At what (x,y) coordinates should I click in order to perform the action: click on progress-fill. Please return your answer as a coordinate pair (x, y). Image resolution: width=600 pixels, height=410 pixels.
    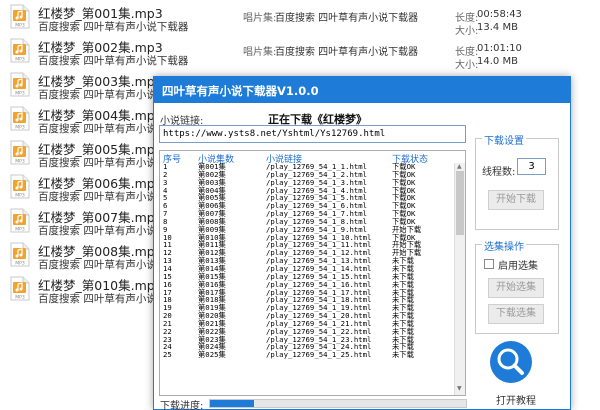
    Looking at the image, I should click on (232, 403).